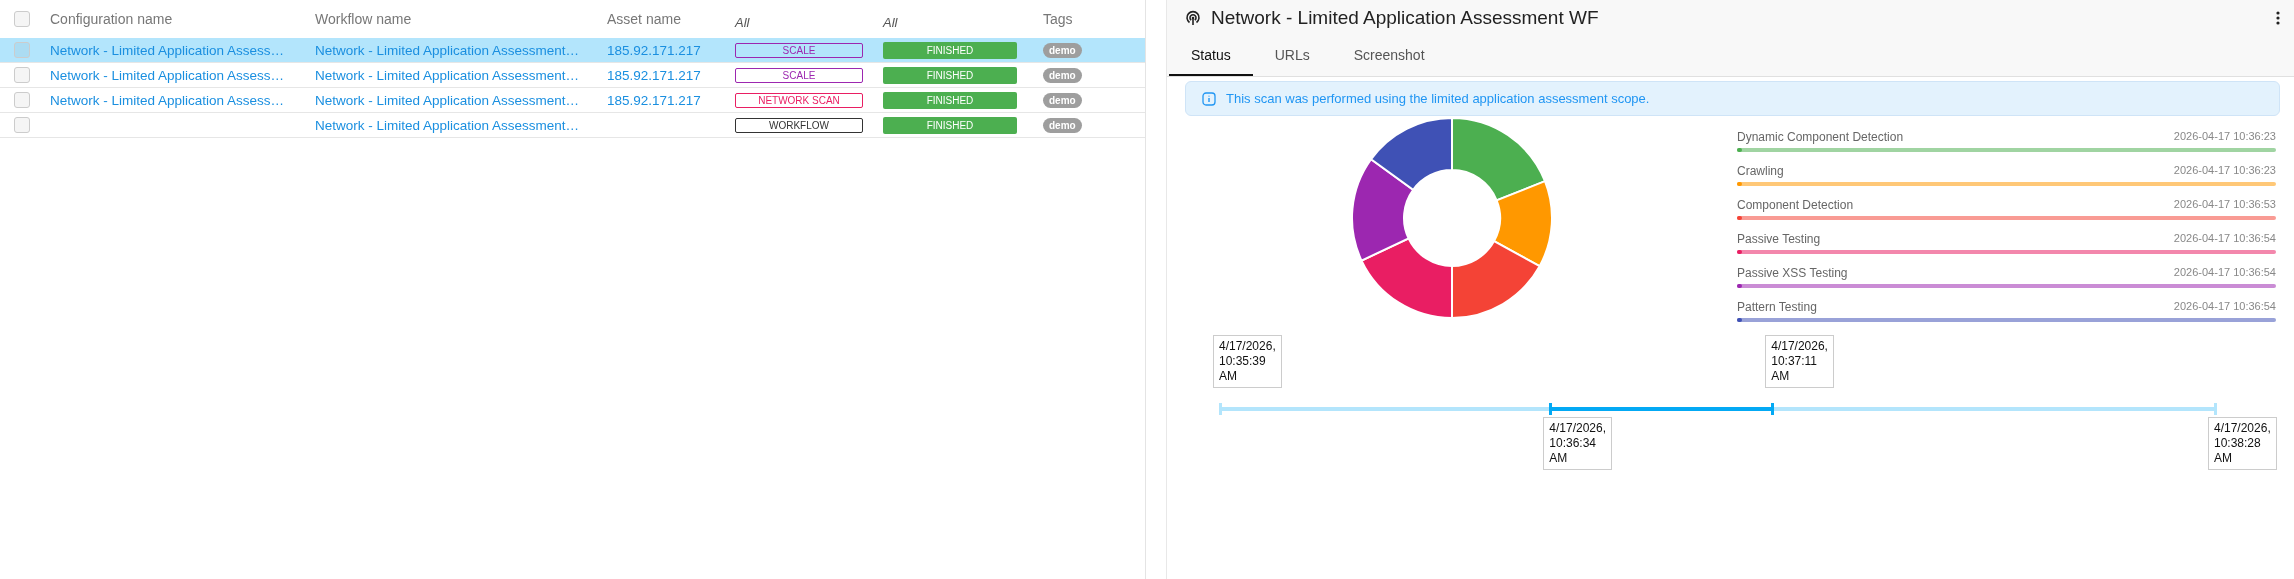 Image resolution: width=2294 pixels, height=579 pixels. I want to click on tab: Screenshot, so click(1389, 56).